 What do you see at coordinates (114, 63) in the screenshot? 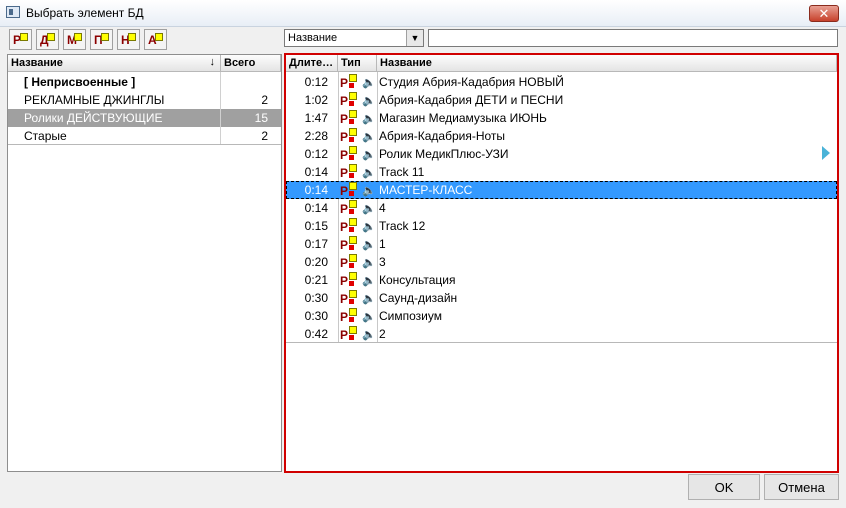
I see `column-header-name: Название ↓` at bounding box center [114, 63].